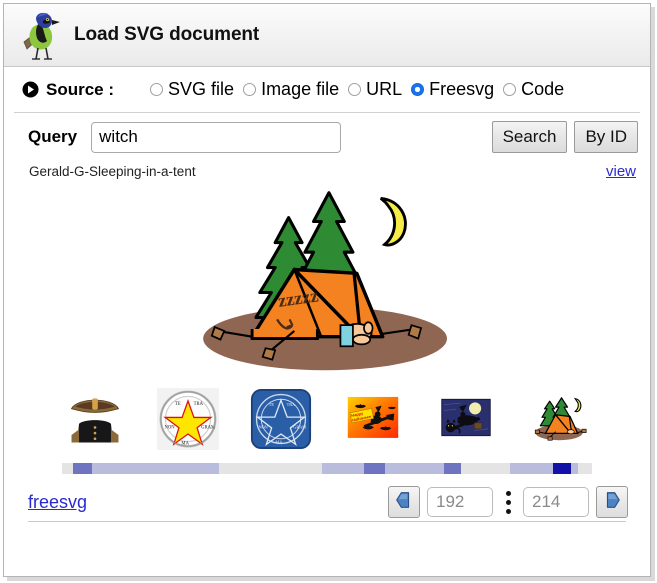 The image size is (657, 583). What do you see at coordinates (281, 419) in the screenshot?
I see `thumbnail-pentacle-seal-blue: TE TRA NON GRAM MA` at bounding box center [281, 419].